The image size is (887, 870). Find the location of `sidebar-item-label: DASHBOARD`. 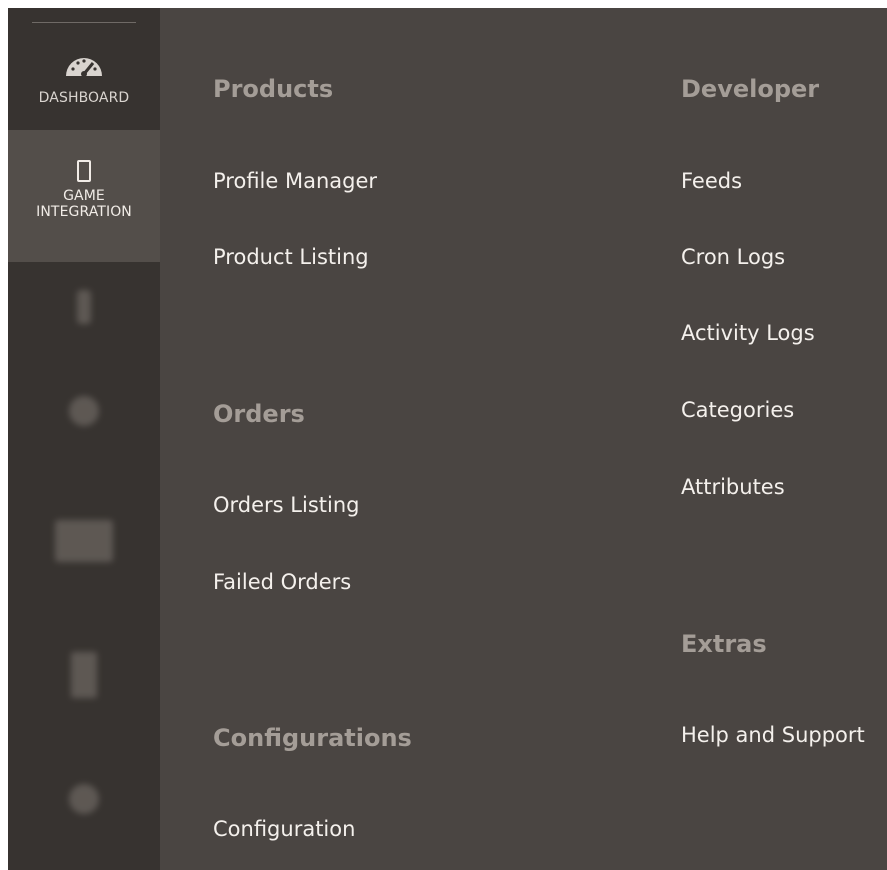

sidebar-item-label: DASHBOARD is located at coordinates (84, 98).